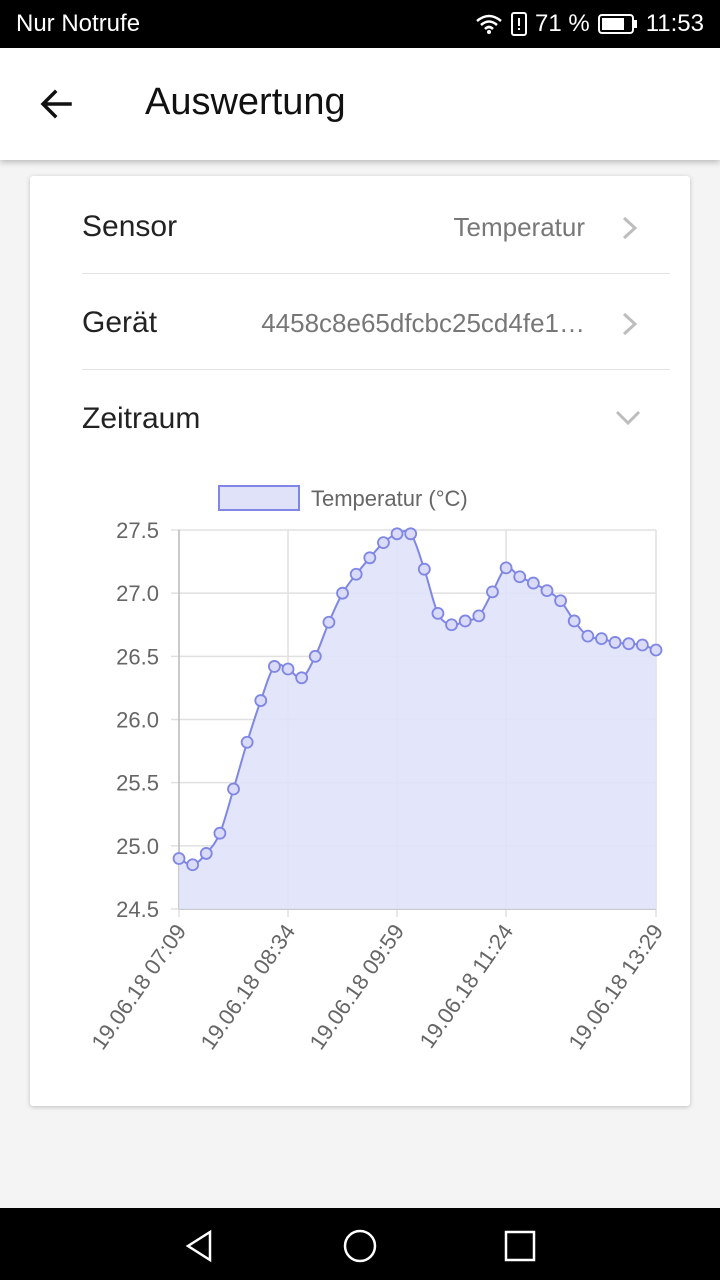 Image resolution: width=720 pixels, height=1280 pixels. What do you see at coordinates (489, 24) in the screenshot?
I see `wifi-icon` at bounding box center [489, 24].